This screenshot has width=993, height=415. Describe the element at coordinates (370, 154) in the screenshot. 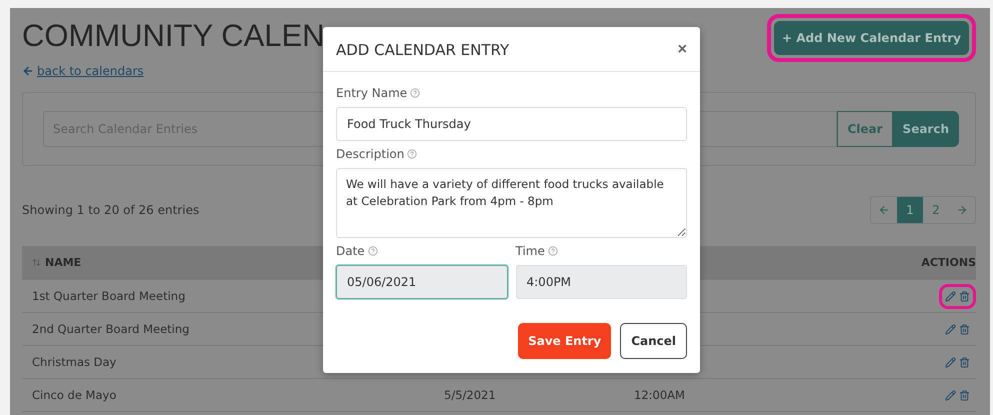

I see `field-label: Description` at that location.